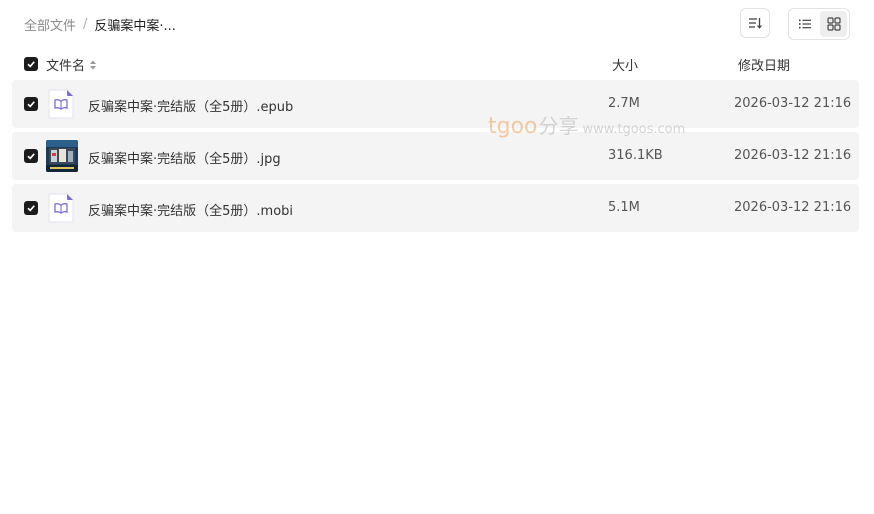  I want to click on sort-icon, so click(755, 23).